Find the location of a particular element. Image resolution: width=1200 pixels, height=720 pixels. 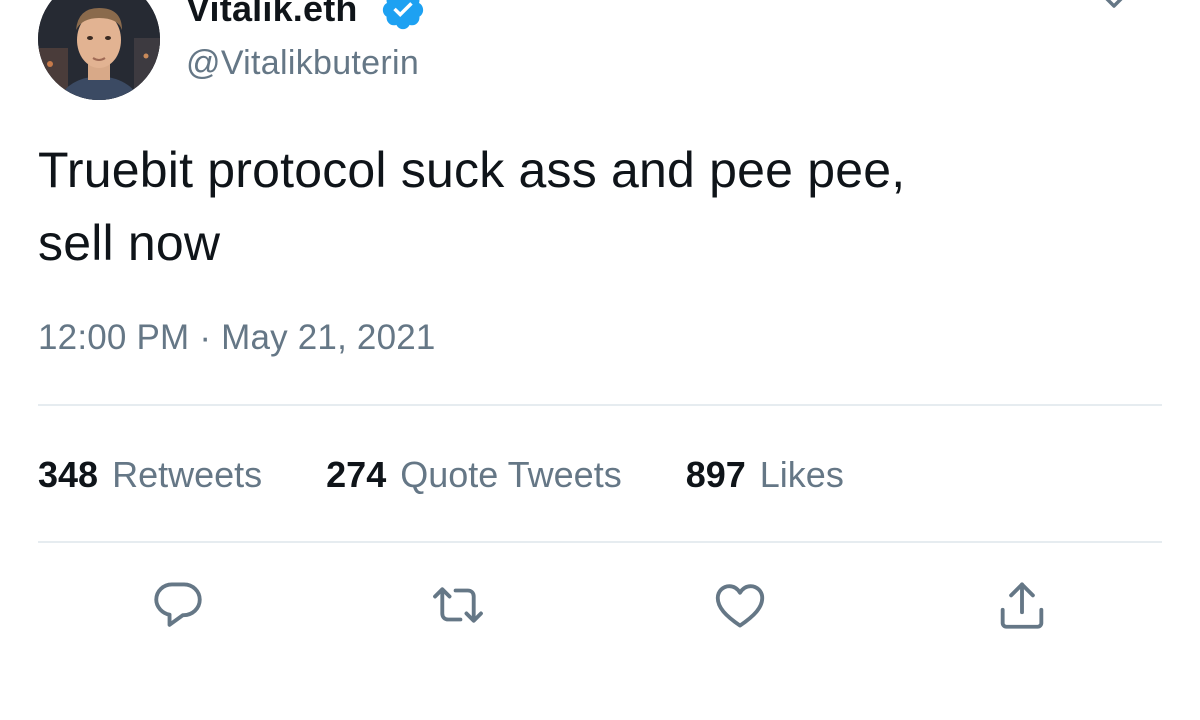

heart-icon is located at coordinates (740, 606).